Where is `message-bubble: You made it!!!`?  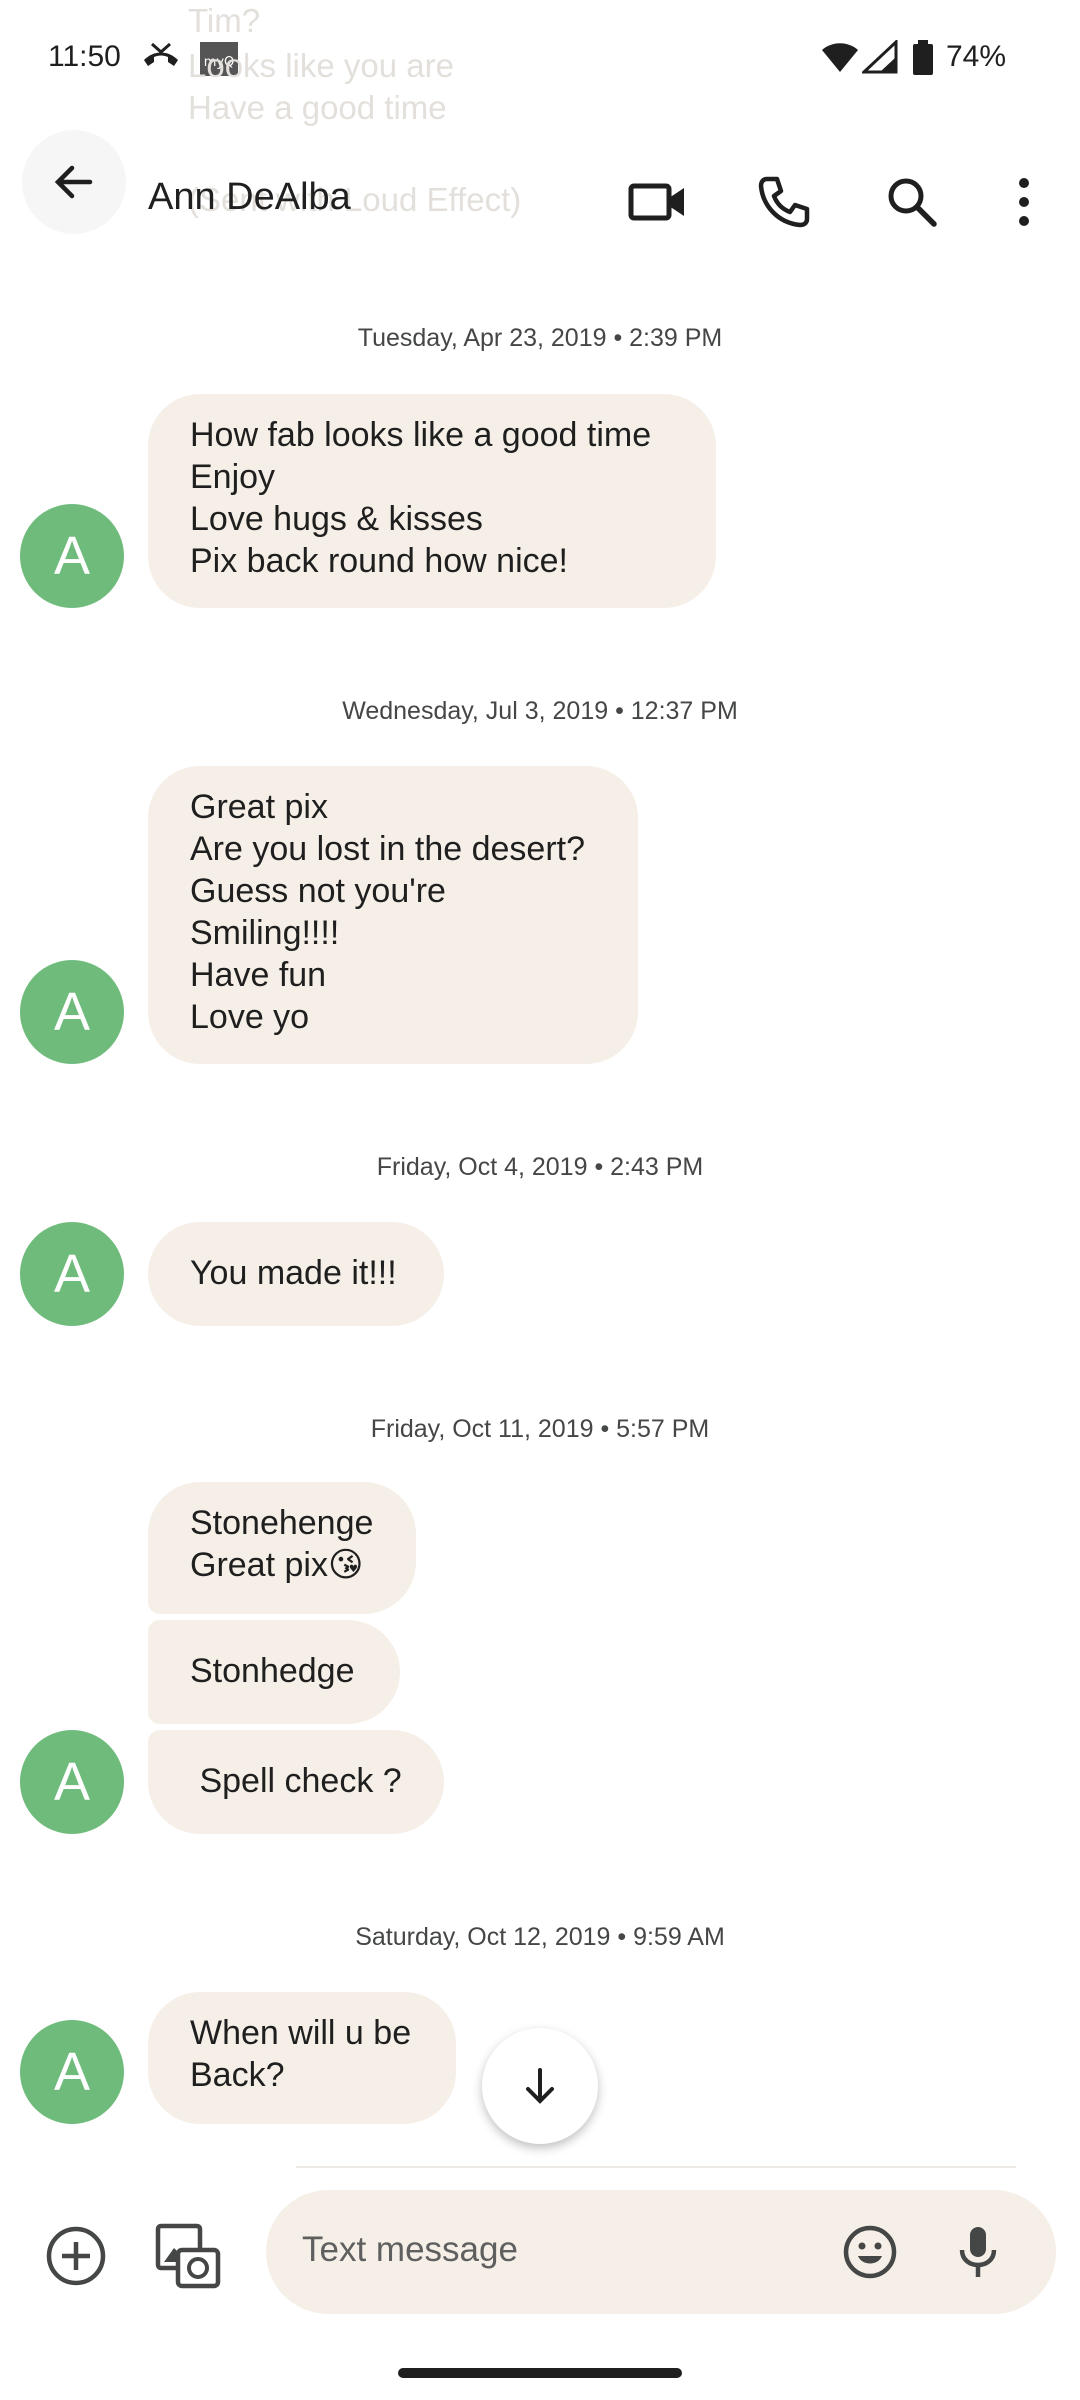
message-bubble: You made it!!! is located at coordinates (296, 1274).